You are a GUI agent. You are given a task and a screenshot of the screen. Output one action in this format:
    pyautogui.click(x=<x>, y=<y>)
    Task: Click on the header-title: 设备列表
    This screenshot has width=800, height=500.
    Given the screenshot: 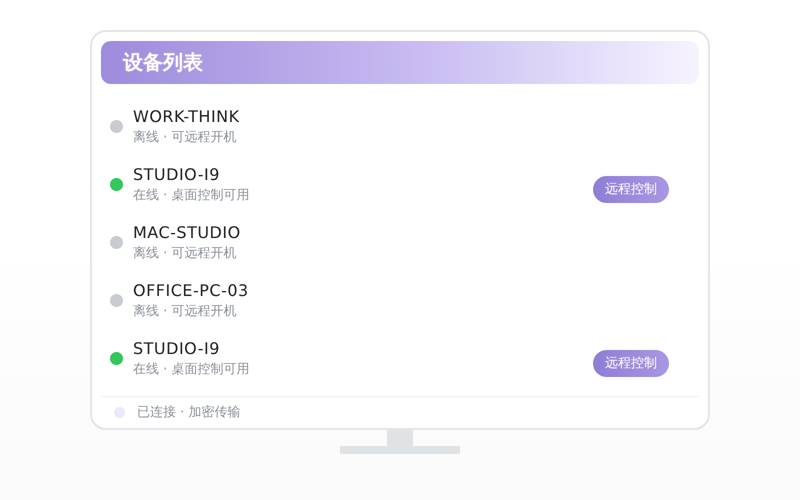 What is the action you would take?
    pyautogui.click(x=163, y=62)
    